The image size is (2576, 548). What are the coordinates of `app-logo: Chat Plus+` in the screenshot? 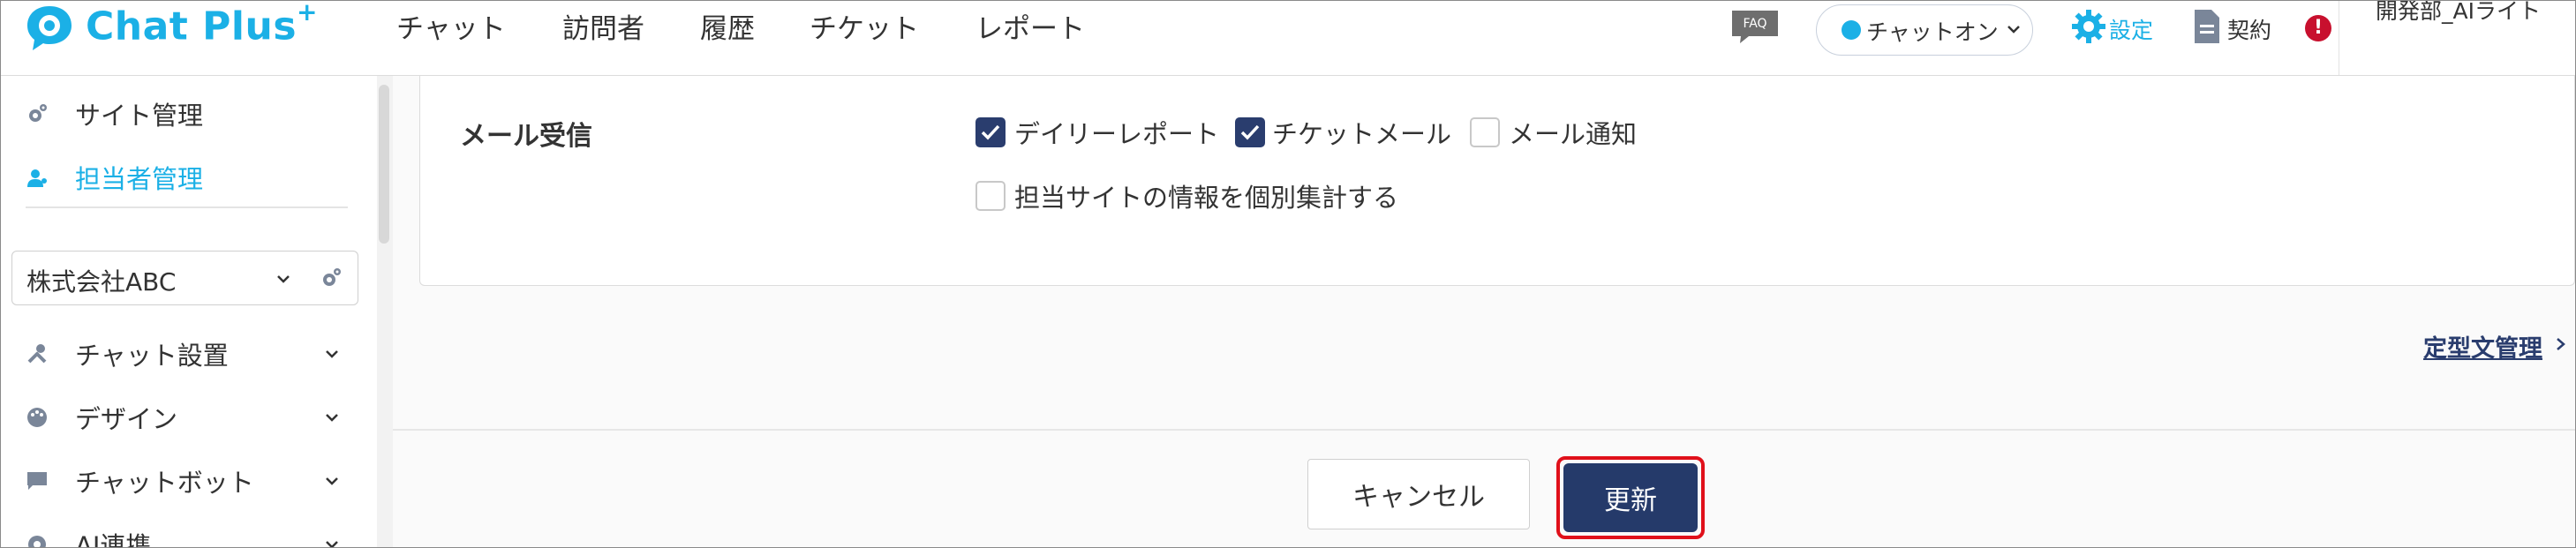 It's located at (202, 25).